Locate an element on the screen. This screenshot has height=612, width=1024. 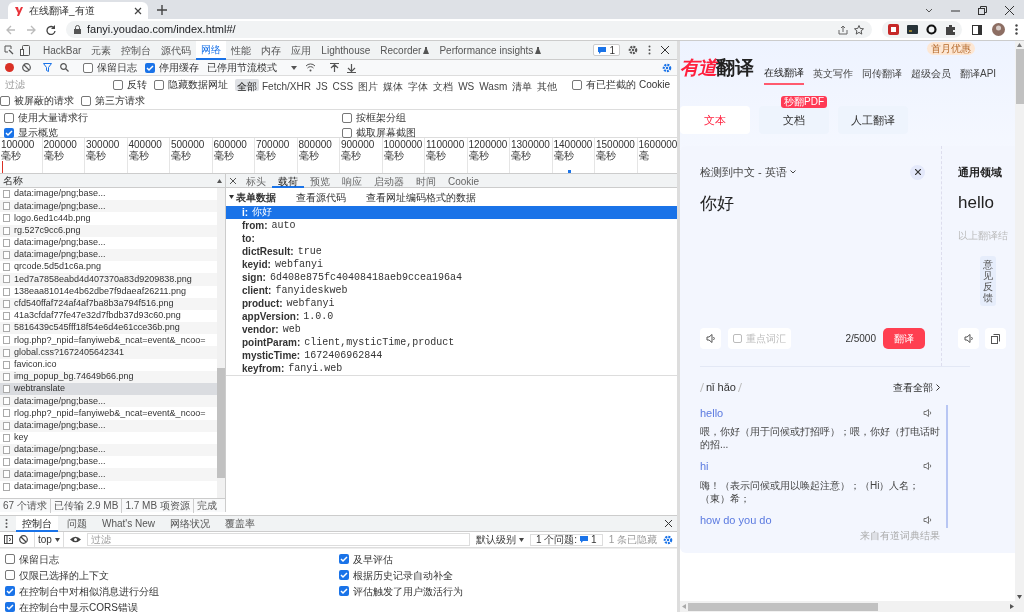
request-row: 5816439c545fff18f54e6d4e61cce36b.png is located at coordinates (108, 328).